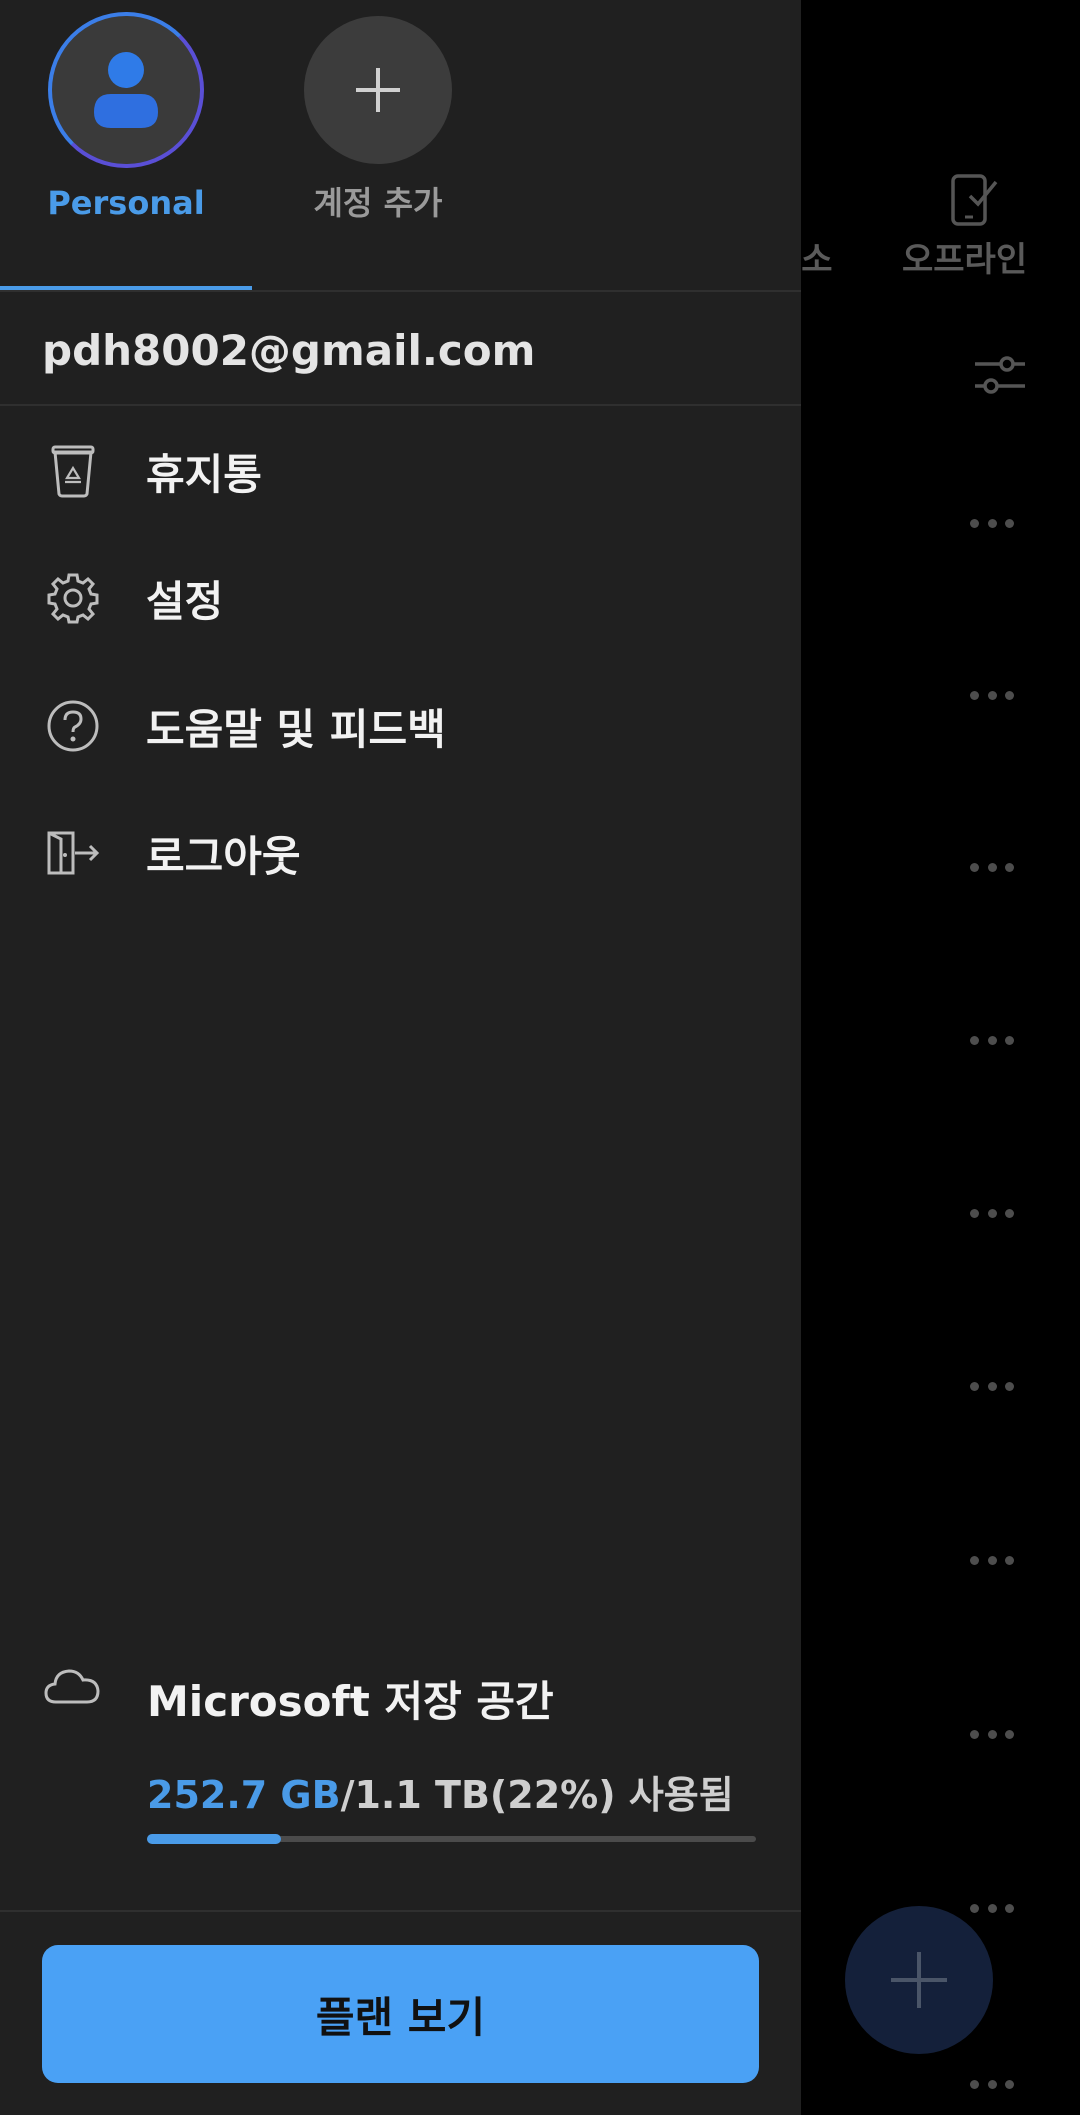  What do you see at coordinates (126, 203) in the screenshot?
I see `account-label: Personal` at bounding box center [126, 203].